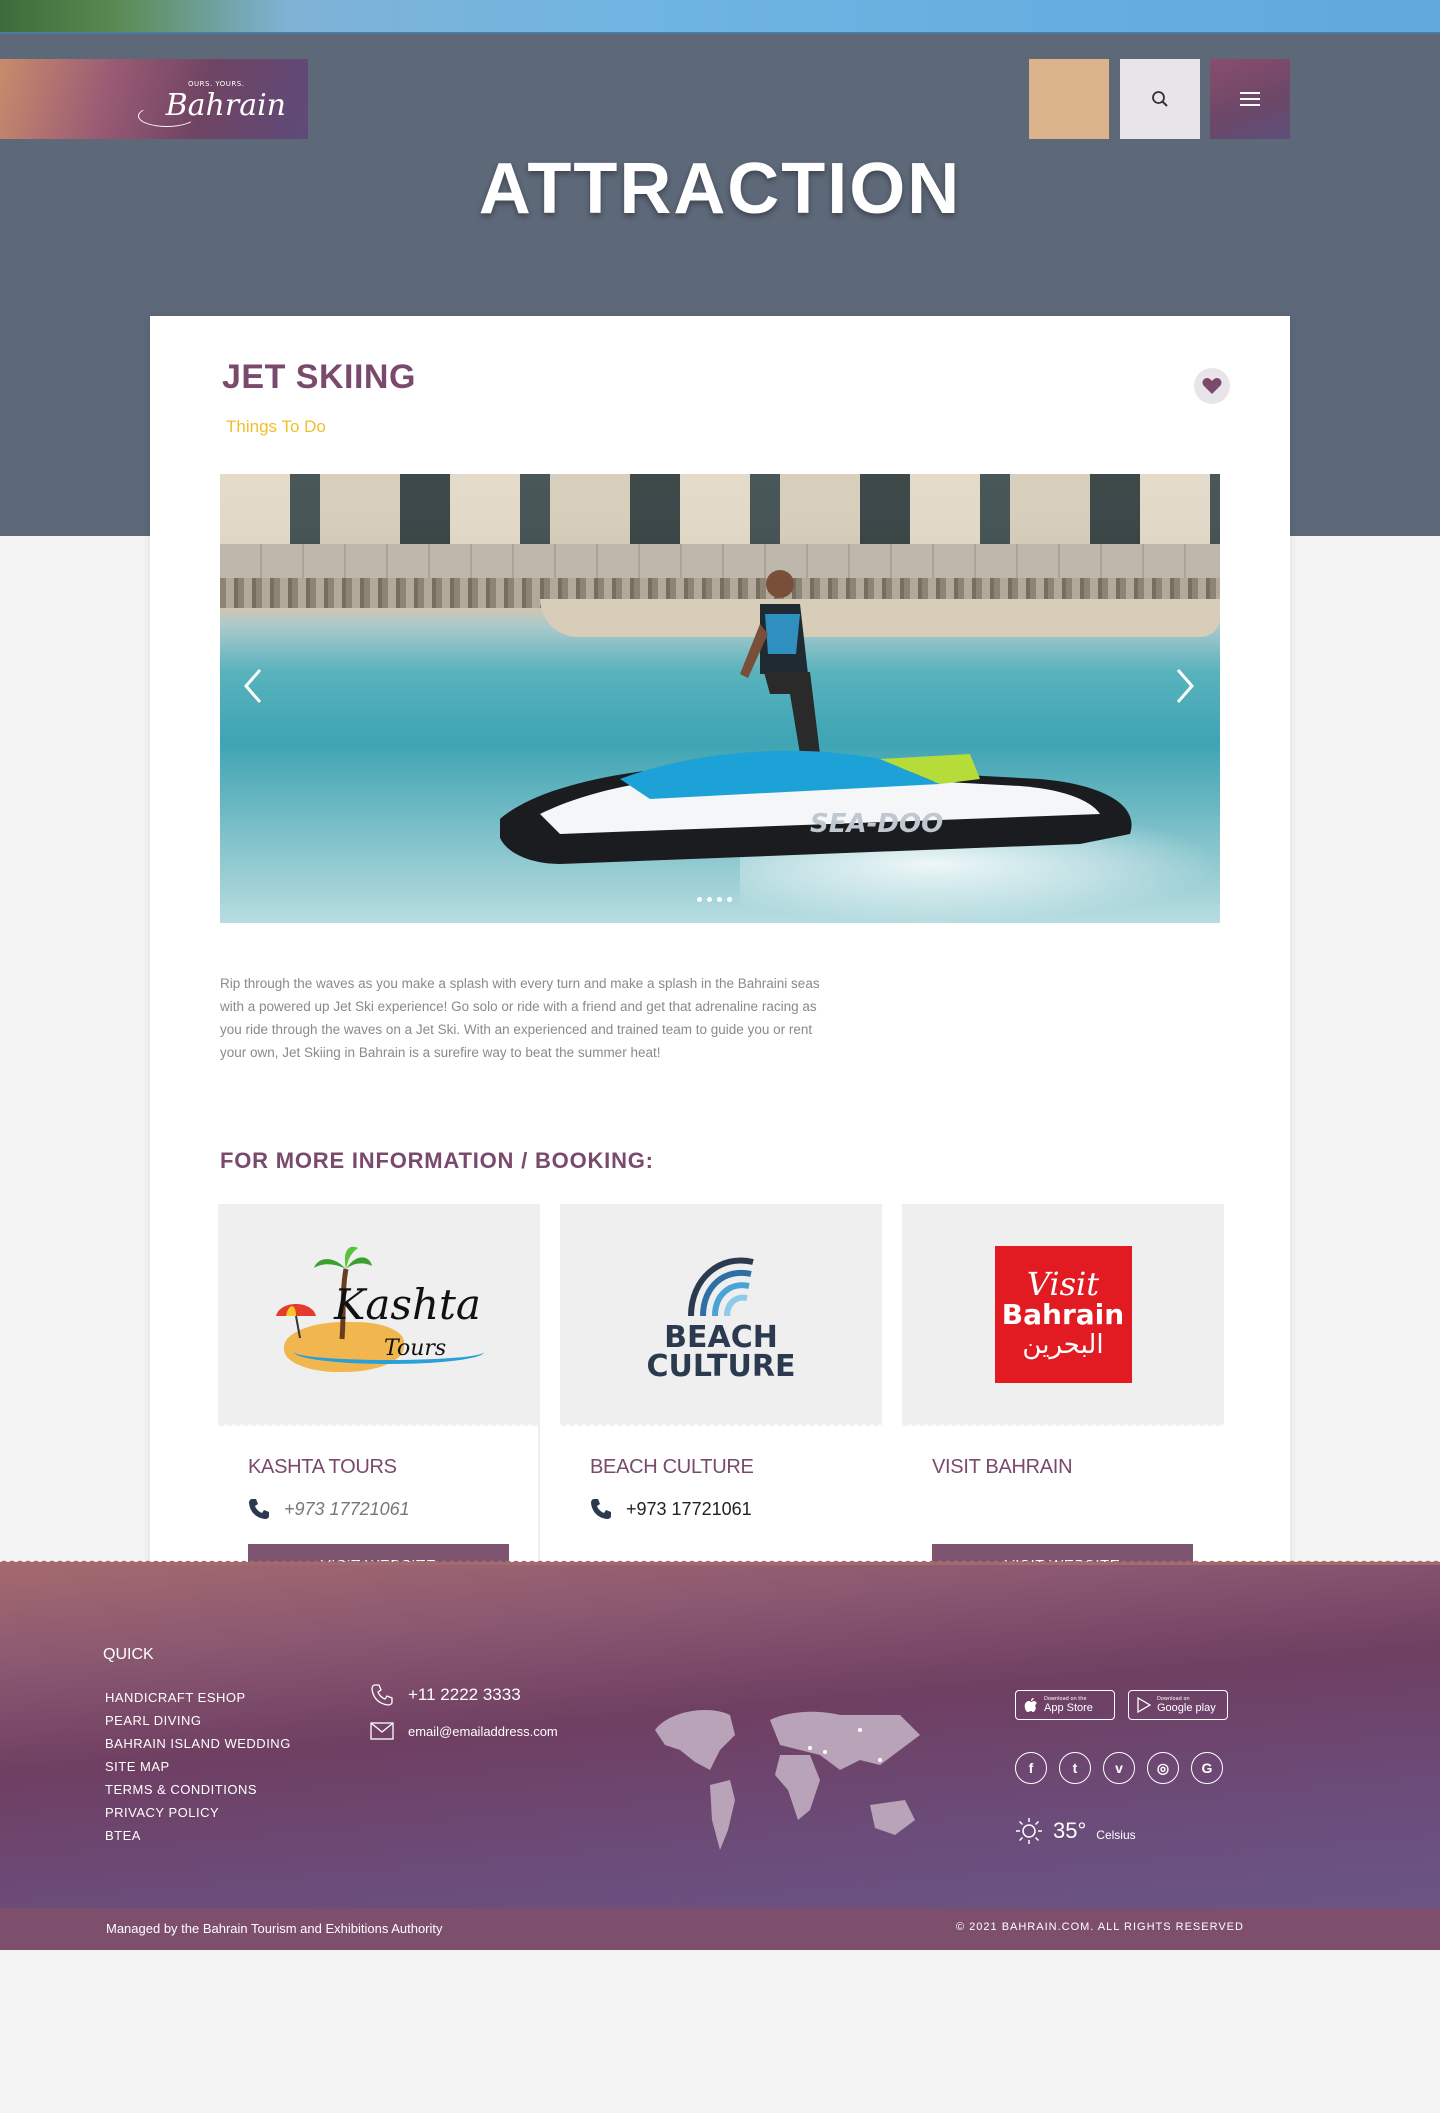 This screenshot has height=2113, width=1440. Describe the element at coordinates (1063, 1345) in the screenshot. I see `visit-bahrain-logo-line3: البحرين` at that location.